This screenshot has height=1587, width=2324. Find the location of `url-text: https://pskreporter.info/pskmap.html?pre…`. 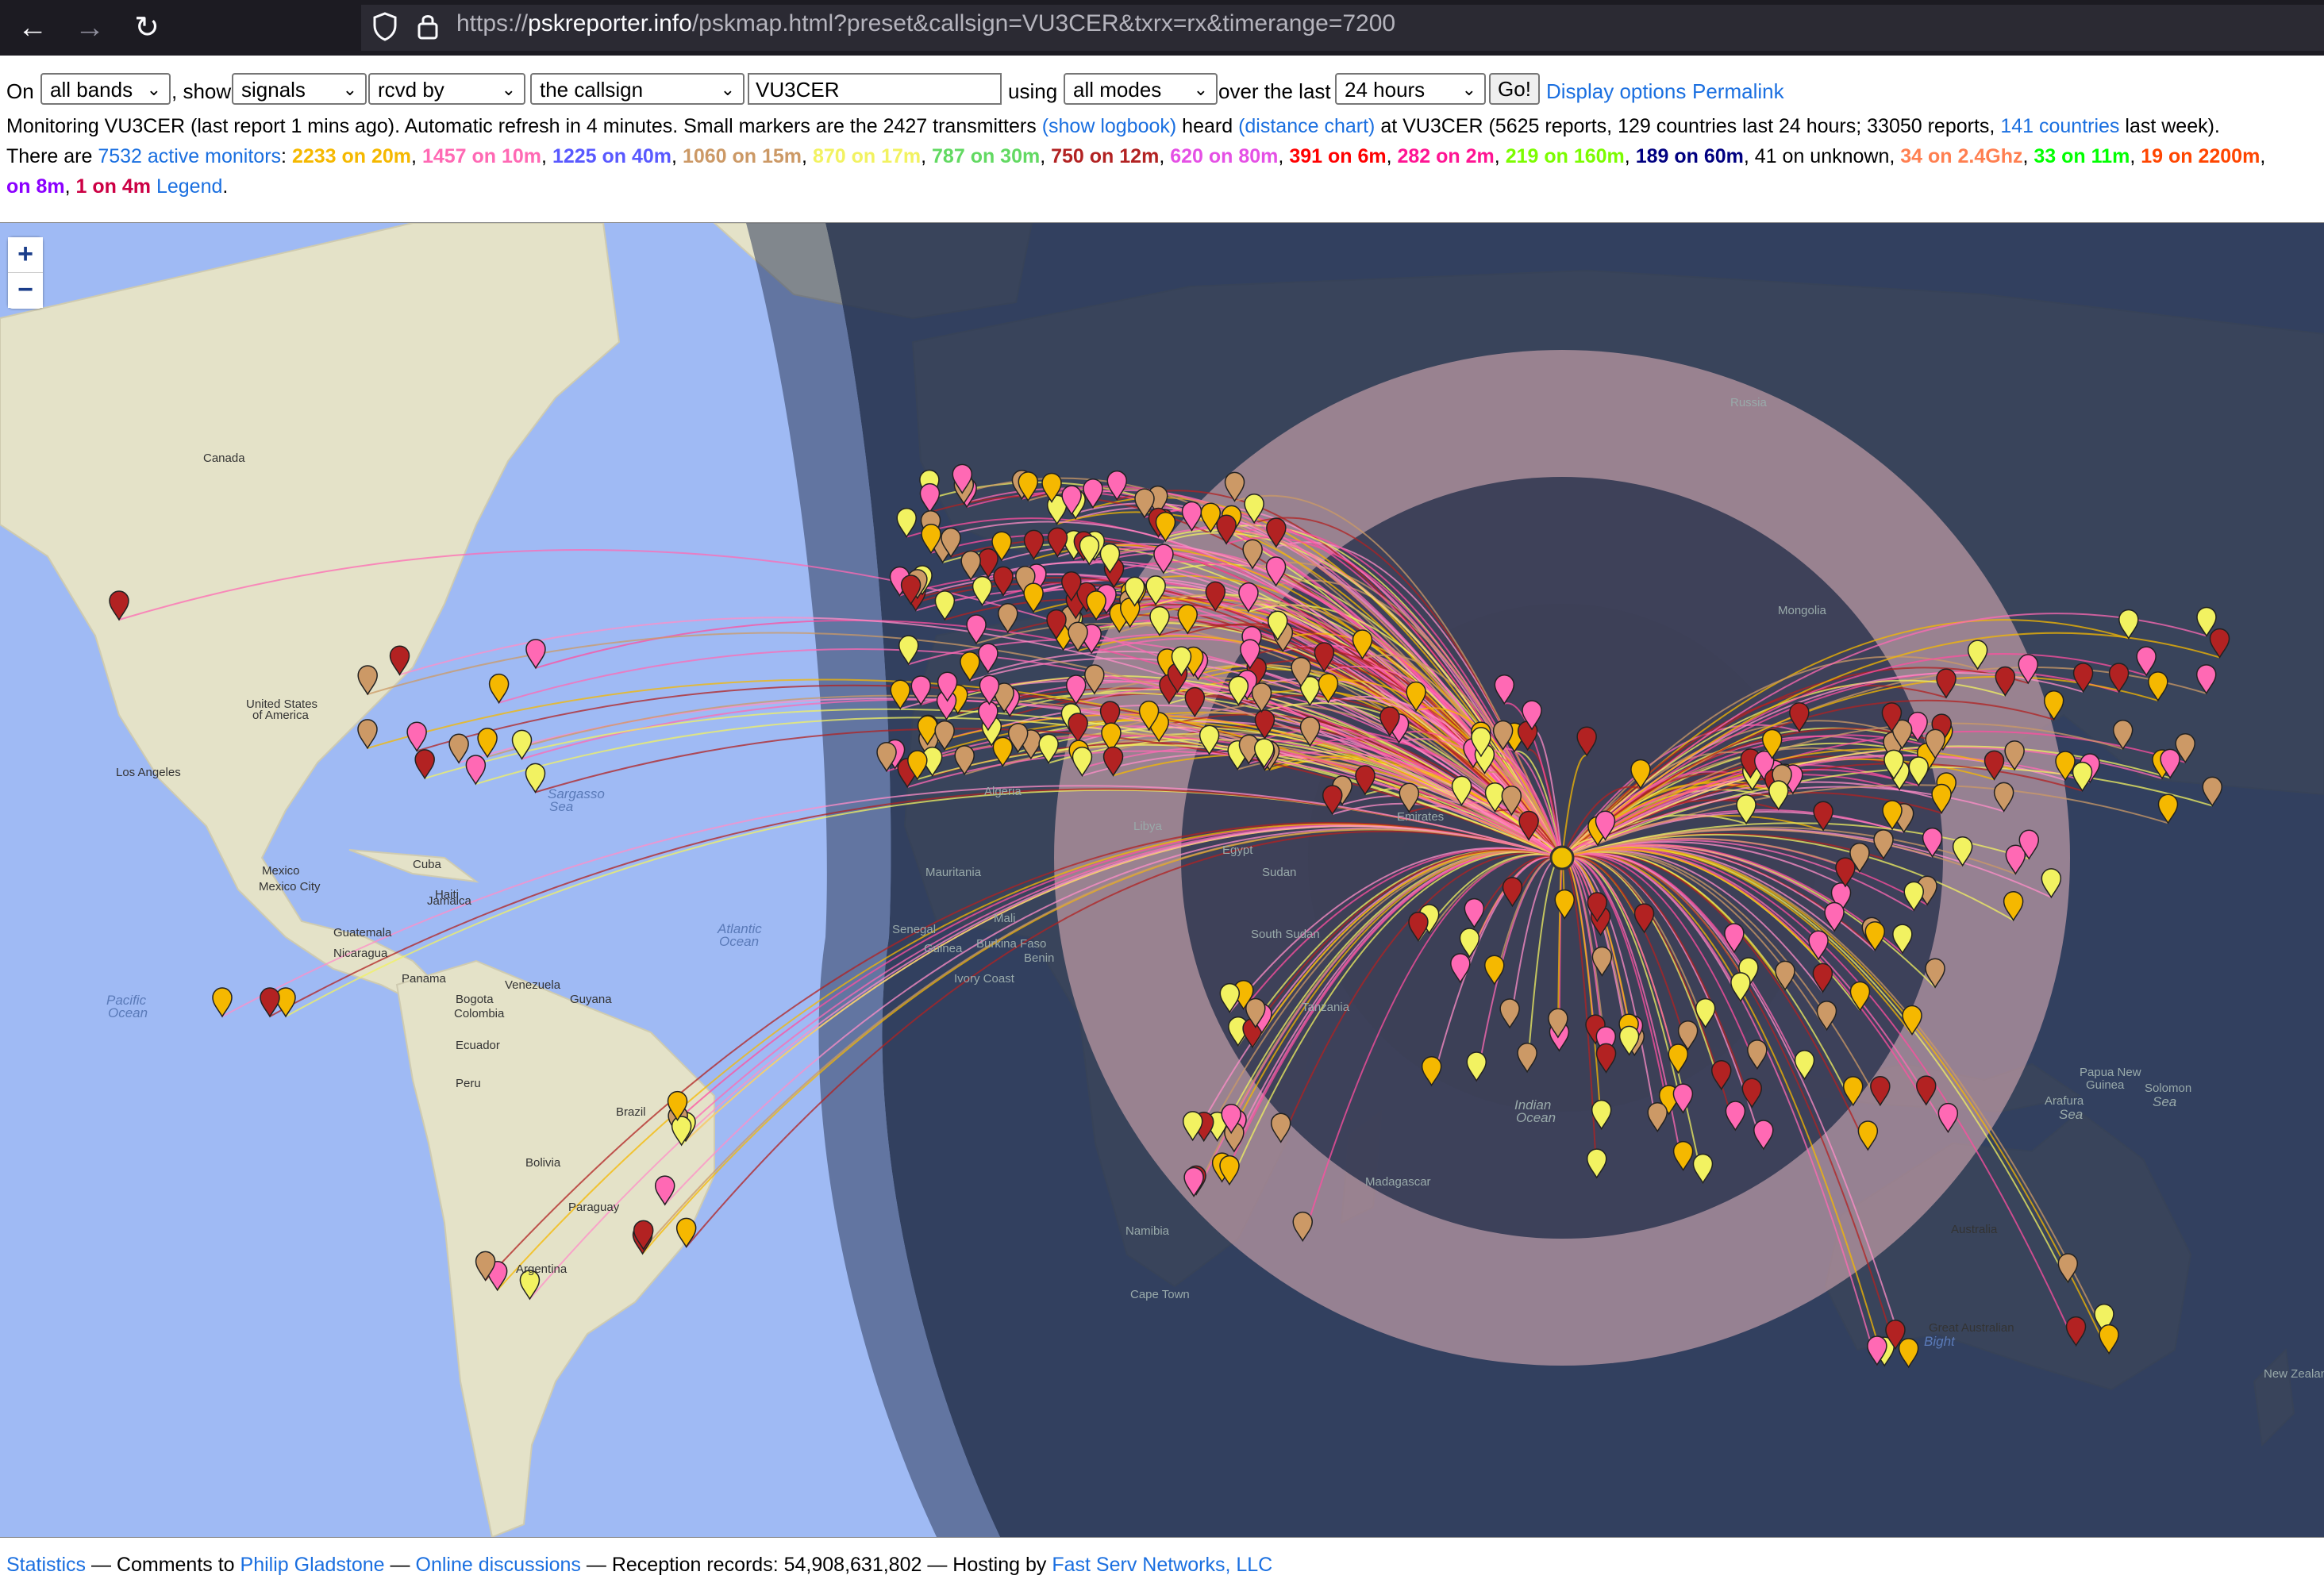

url-text: https://pskreporter.info/pskmap.html?pre… is located at coordinates (925, 23).